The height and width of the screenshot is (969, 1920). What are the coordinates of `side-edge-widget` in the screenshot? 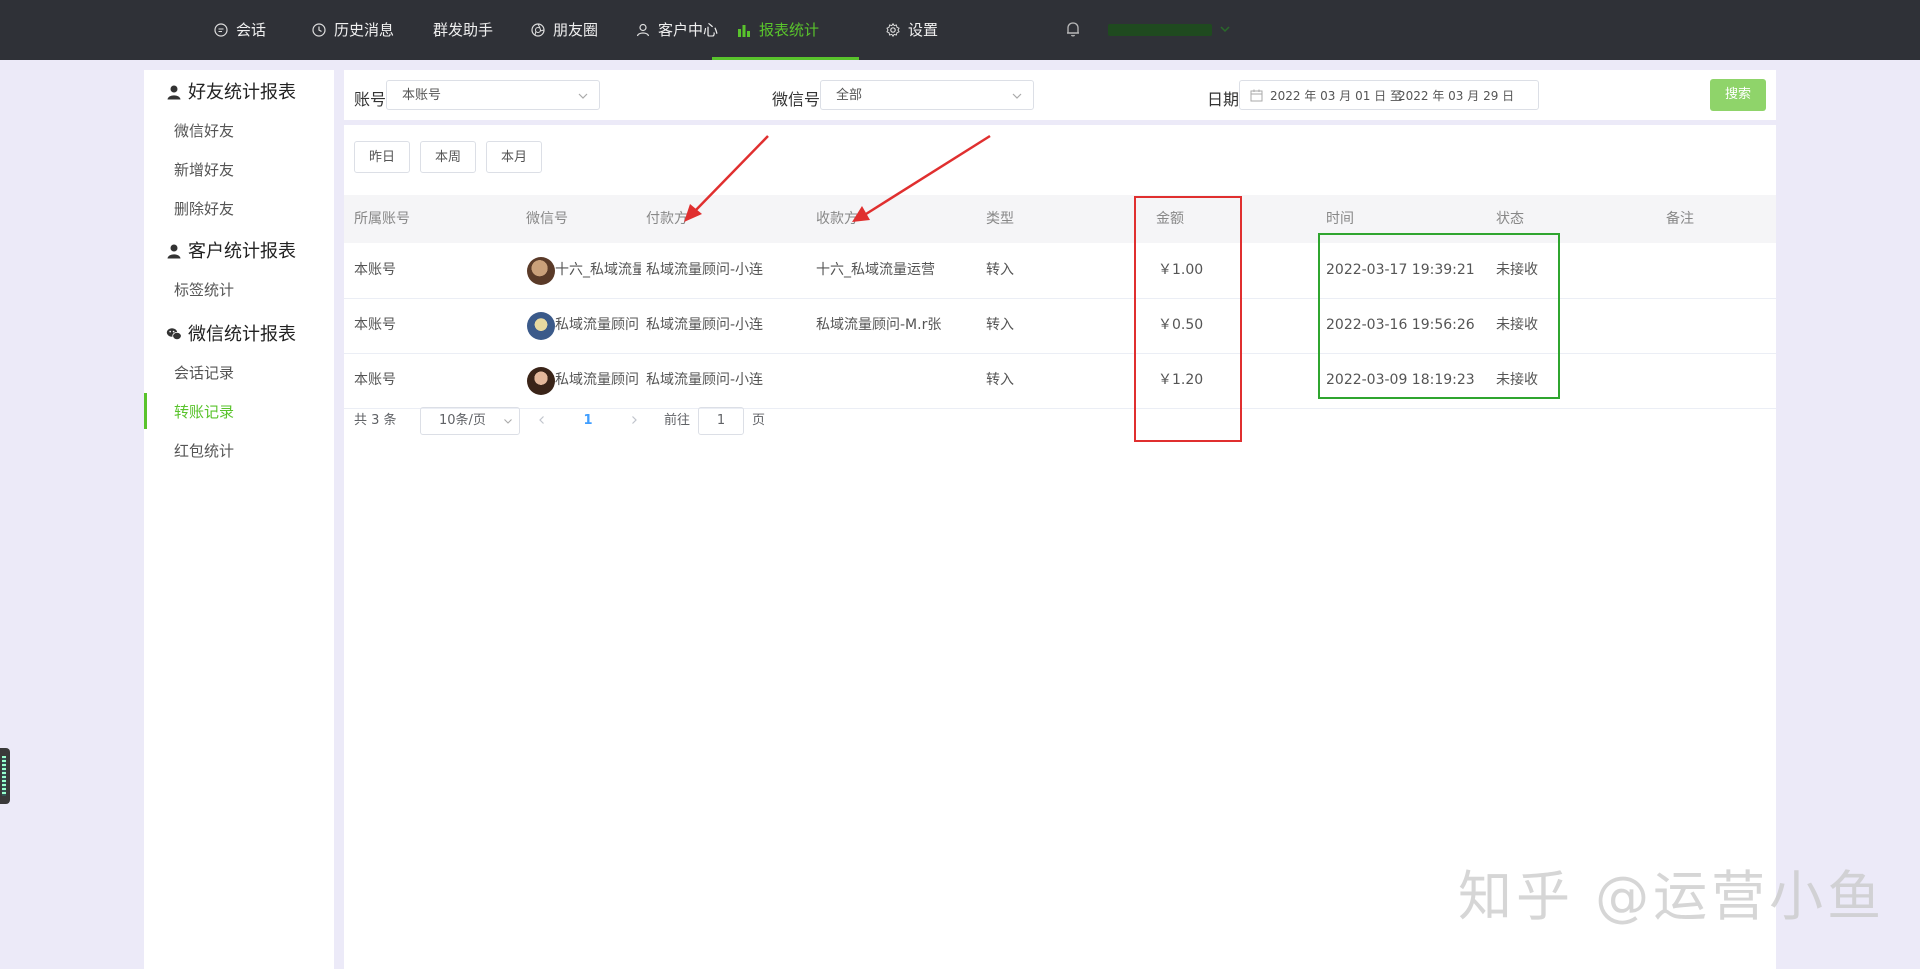 It's located at (5, 776).